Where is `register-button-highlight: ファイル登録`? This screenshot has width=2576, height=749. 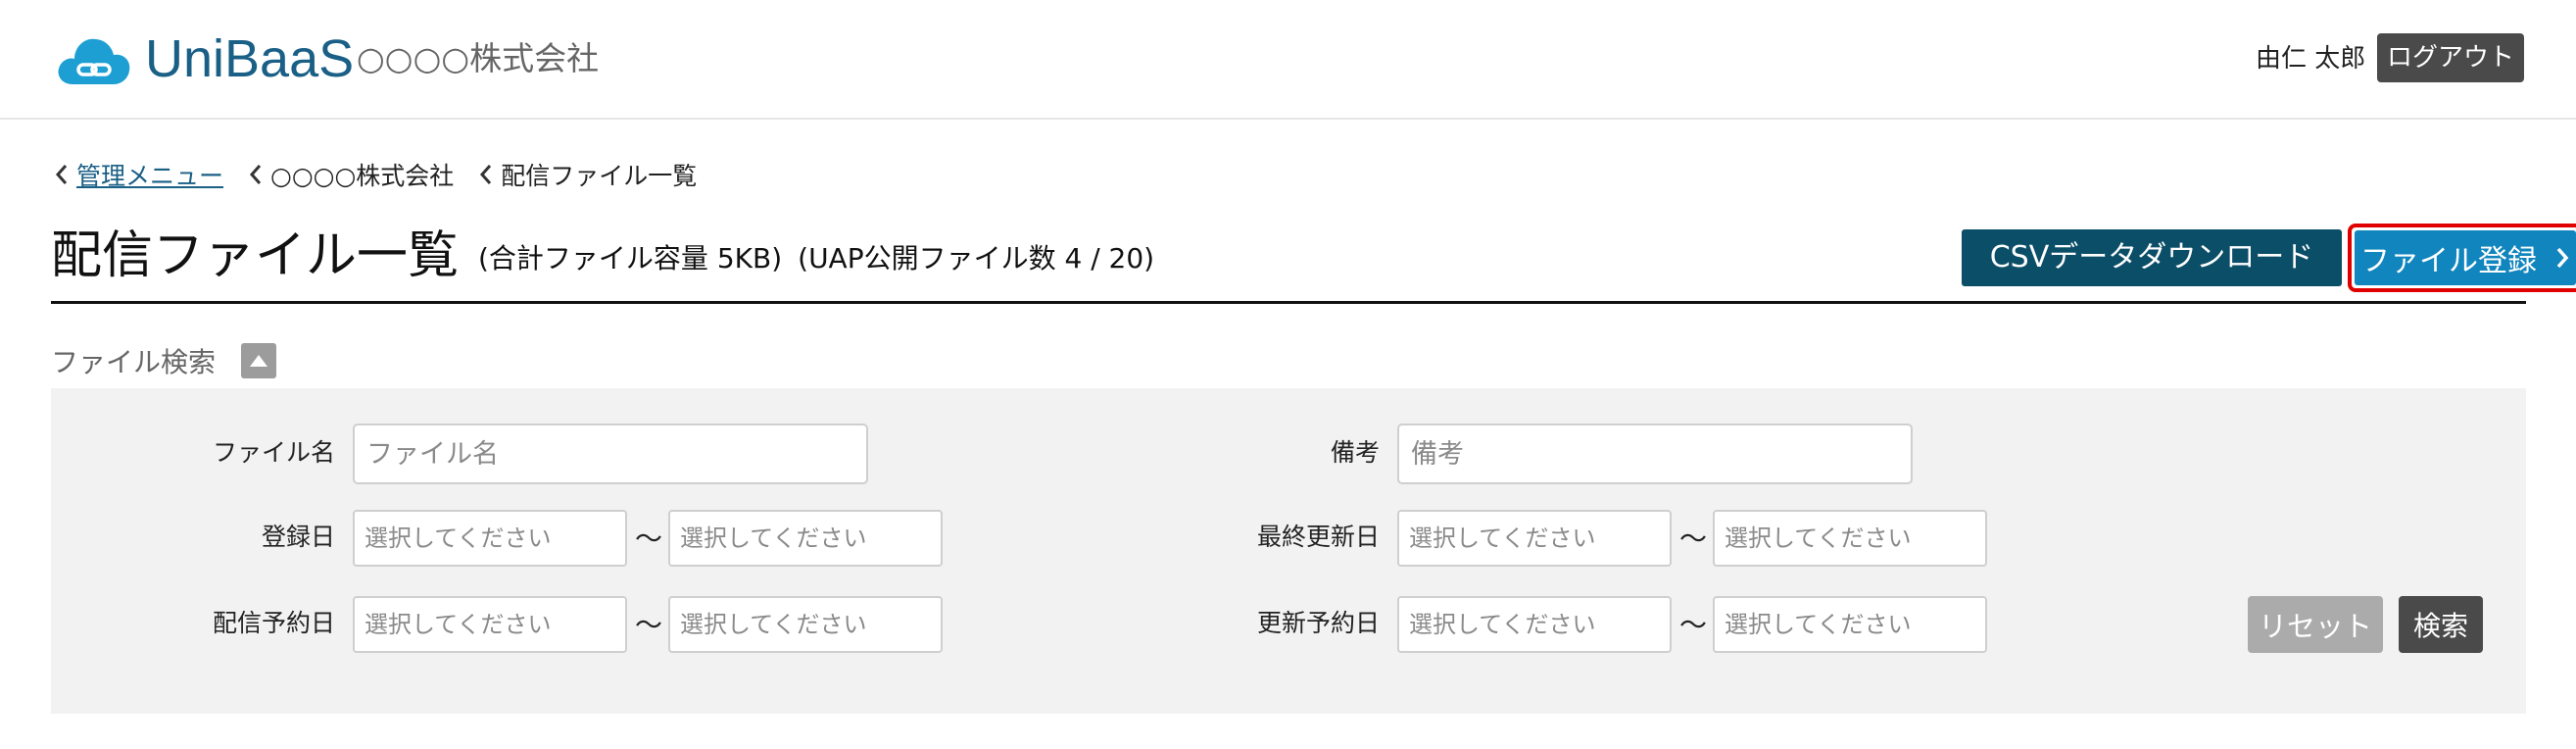
register-button-highlight: ファイル登録 is located at coordinates (2462, 258).